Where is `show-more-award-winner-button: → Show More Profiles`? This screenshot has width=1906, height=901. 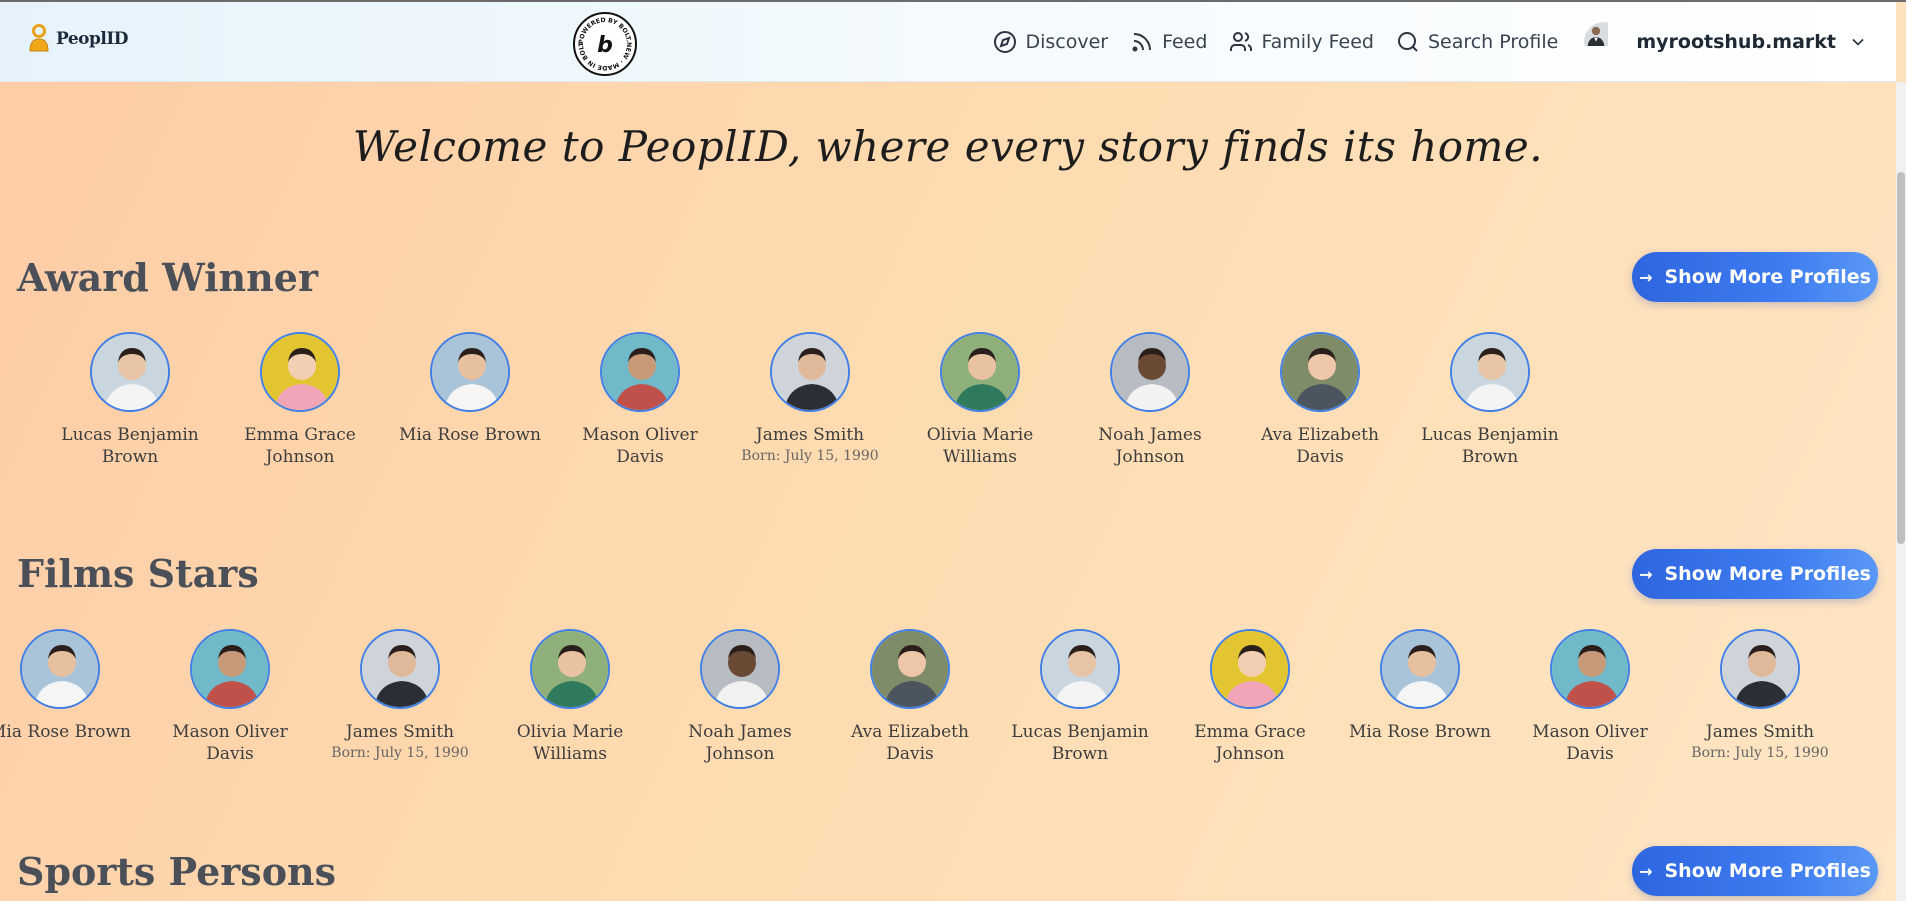 show-more-award-winner-button: → Show More Profiles is located at coordinates (1755, 277).